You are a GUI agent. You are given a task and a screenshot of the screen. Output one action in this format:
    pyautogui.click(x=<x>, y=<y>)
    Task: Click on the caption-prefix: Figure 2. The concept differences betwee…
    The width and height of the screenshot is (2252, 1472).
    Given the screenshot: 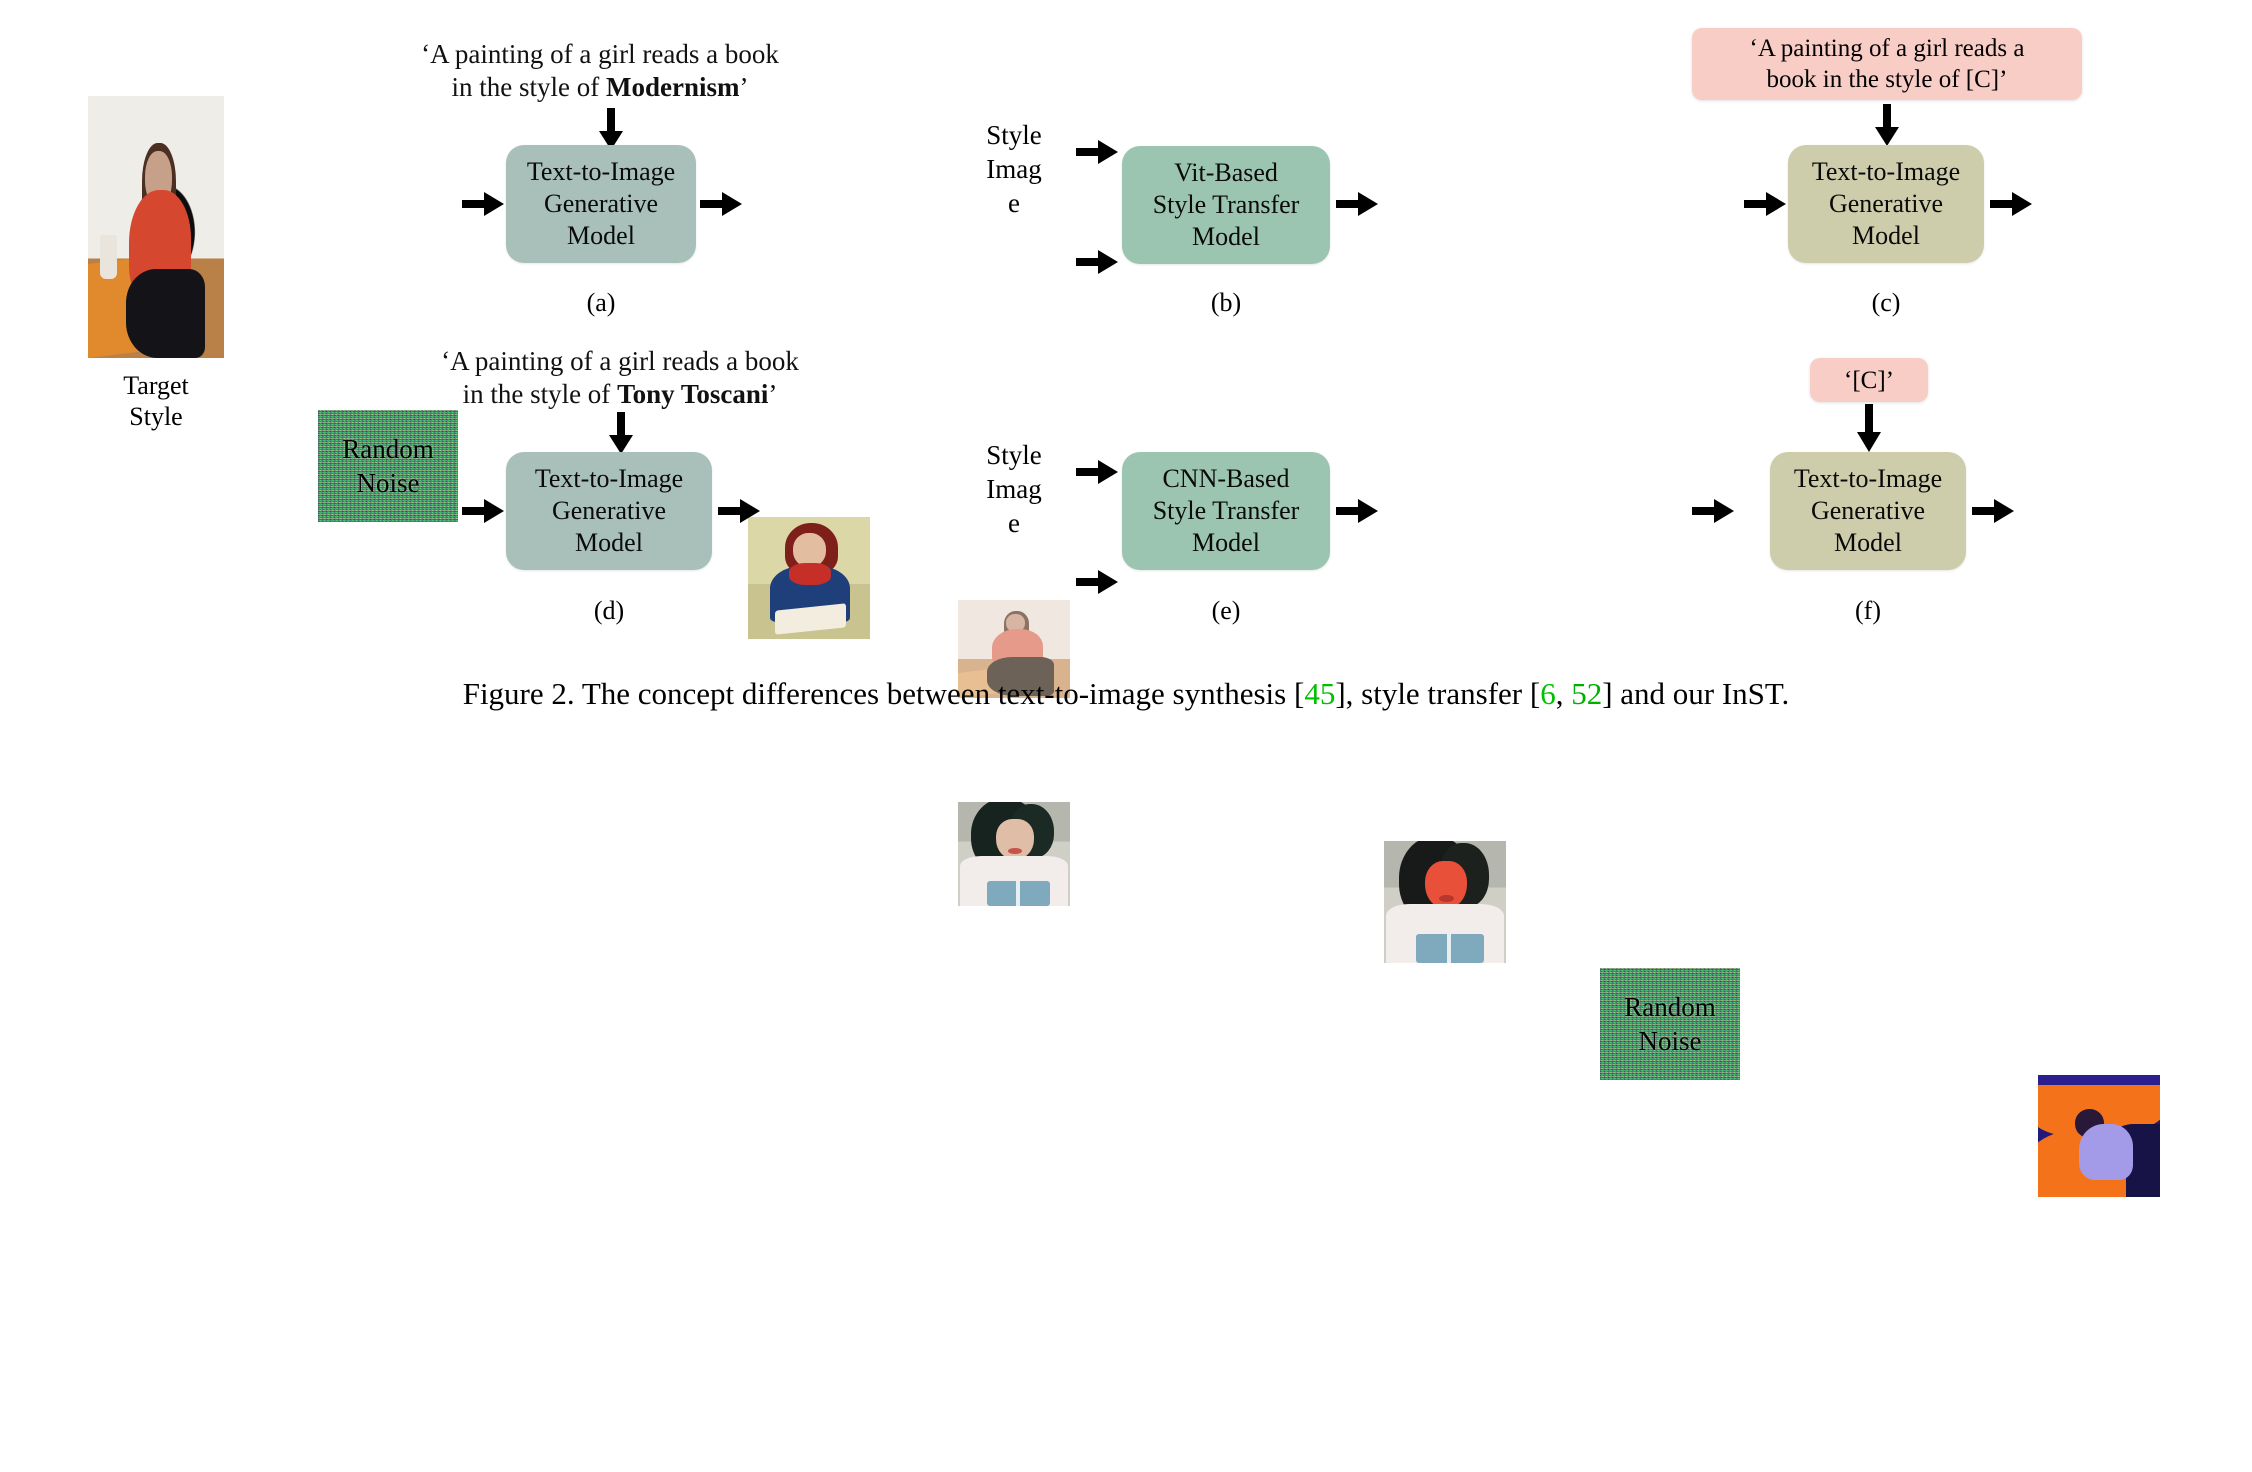 What is the action you would take?
    pyautogui.click(x=878, y=693)
    